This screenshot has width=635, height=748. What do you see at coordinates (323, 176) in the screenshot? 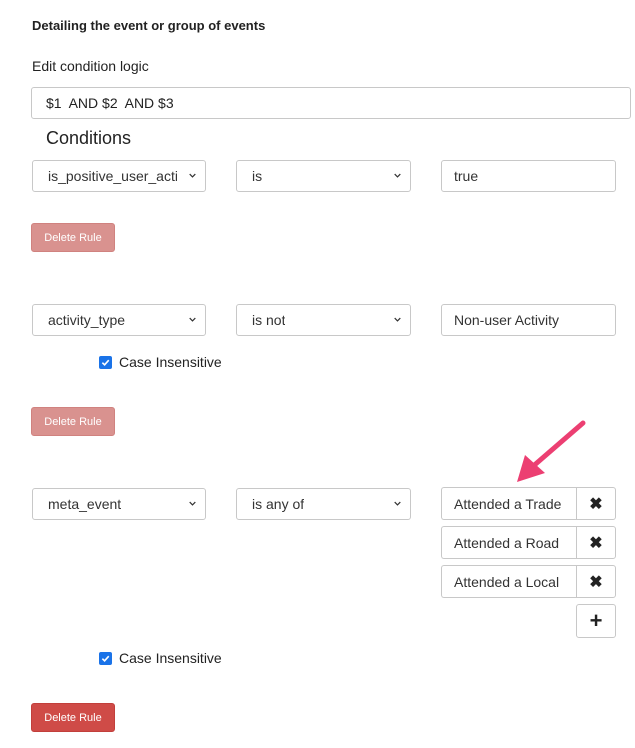
I see `rule-1-operator-select: is` at bounding box center [323, 176].